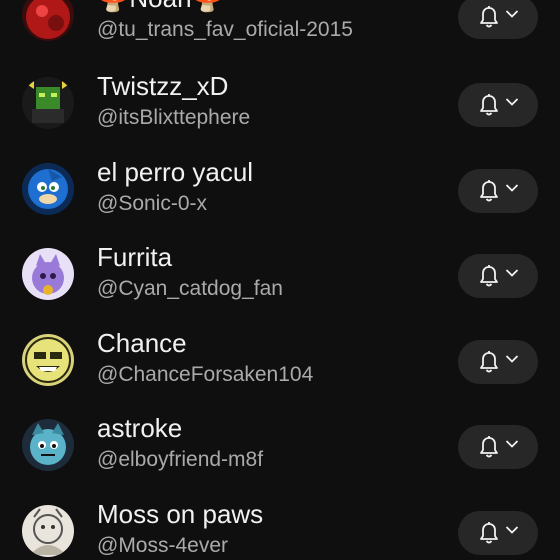 The height and width of the screenshot is (560, 560). I want to click on channel-handle: @elboyfriend-m8f, so click(180, 459).